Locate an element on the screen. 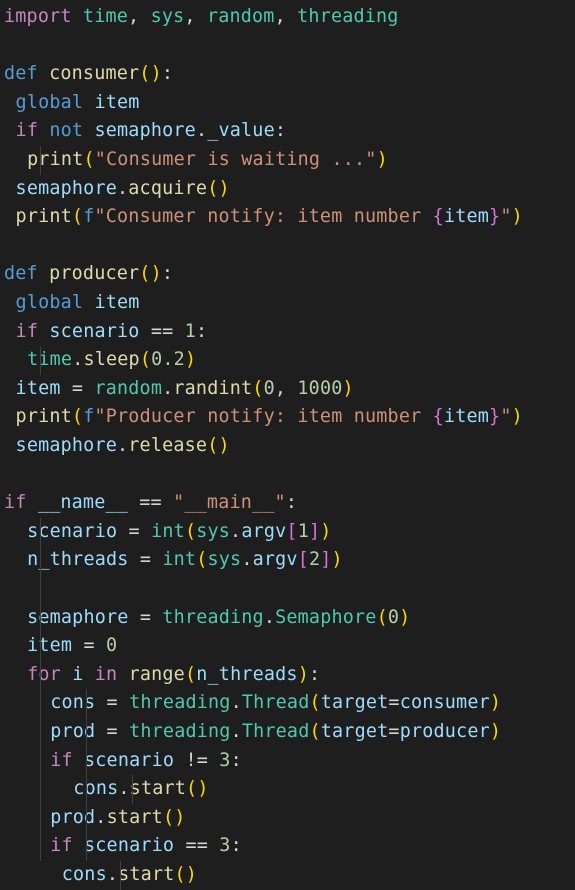 The height and width of the screenshot is (890, 575). code-line: if __name__ == "__main__": is located at coordinates (150, 503).